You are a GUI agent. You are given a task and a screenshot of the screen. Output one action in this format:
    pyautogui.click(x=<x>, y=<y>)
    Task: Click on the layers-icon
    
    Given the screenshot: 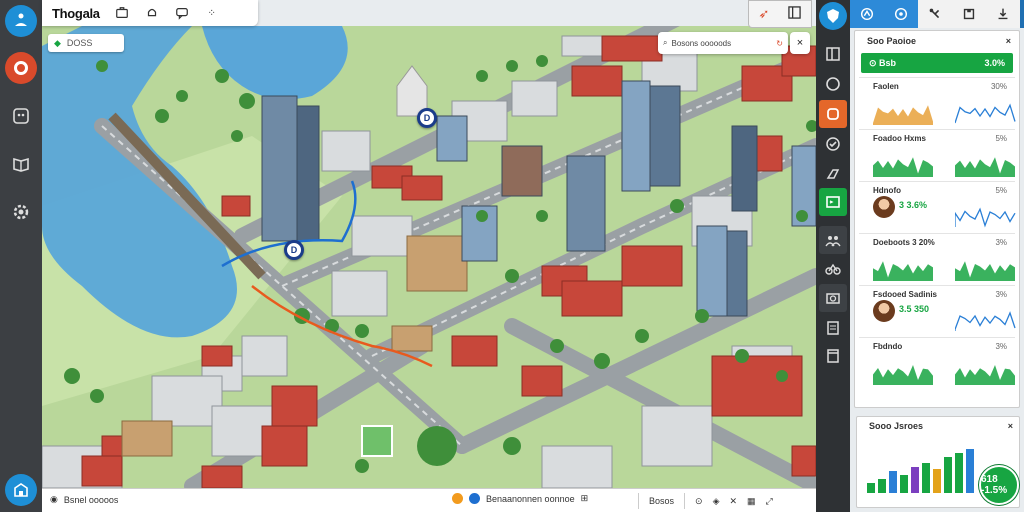 What is the action you would take?
    pyautogui.click(x=833, y=114)
    